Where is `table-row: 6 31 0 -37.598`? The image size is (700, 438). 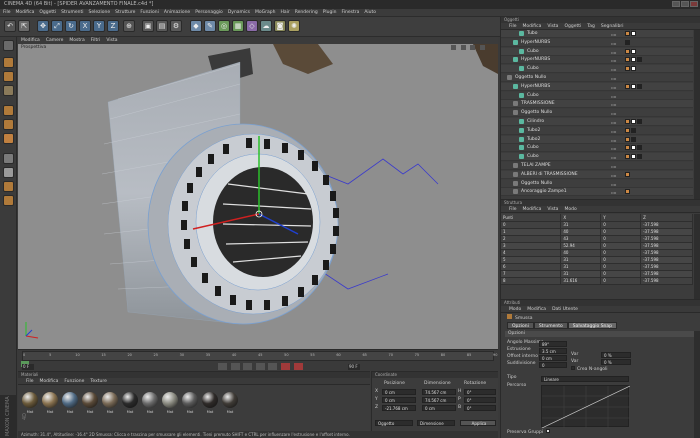
table-row: 6 31 0 -37.598 is located at coordinates (597, 267).